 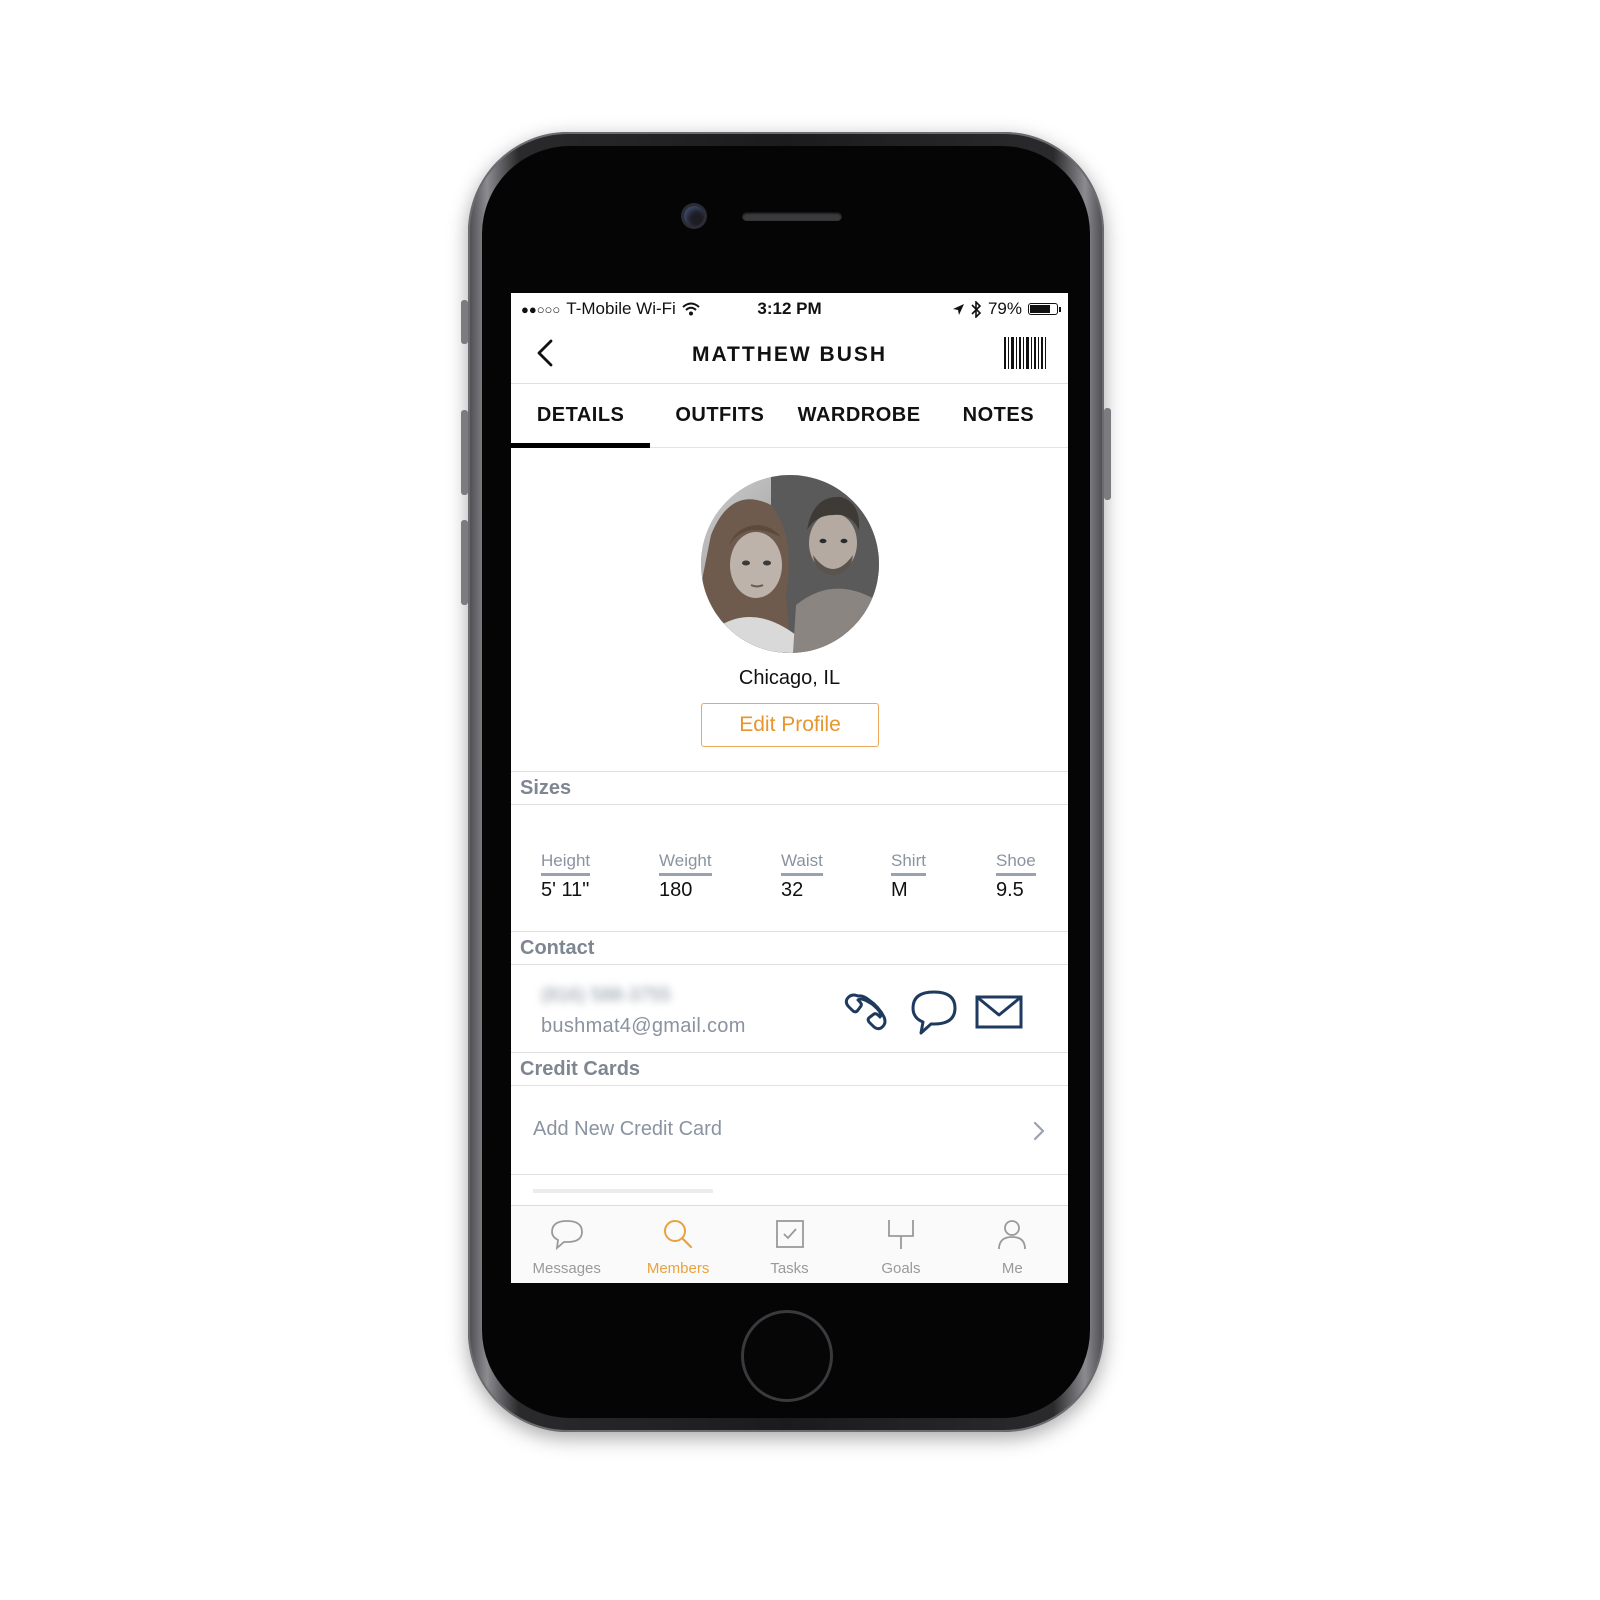 I want to click on checkbox-icon, so click(x=789, y=1234).